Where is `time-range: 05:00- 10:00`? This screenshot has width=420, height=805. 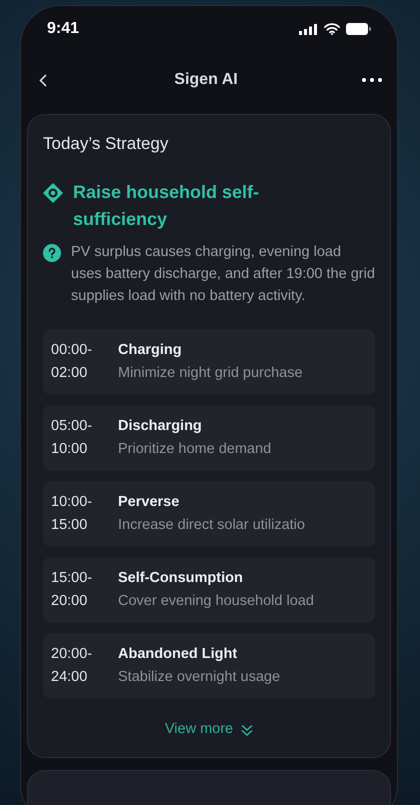
time-range: 05:00- 10:00 is located at coordinates (72, 438).